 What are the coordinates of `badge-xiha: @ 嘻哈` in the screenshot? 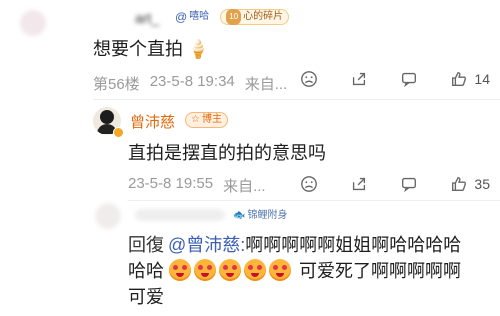 It's located at (192, 17).